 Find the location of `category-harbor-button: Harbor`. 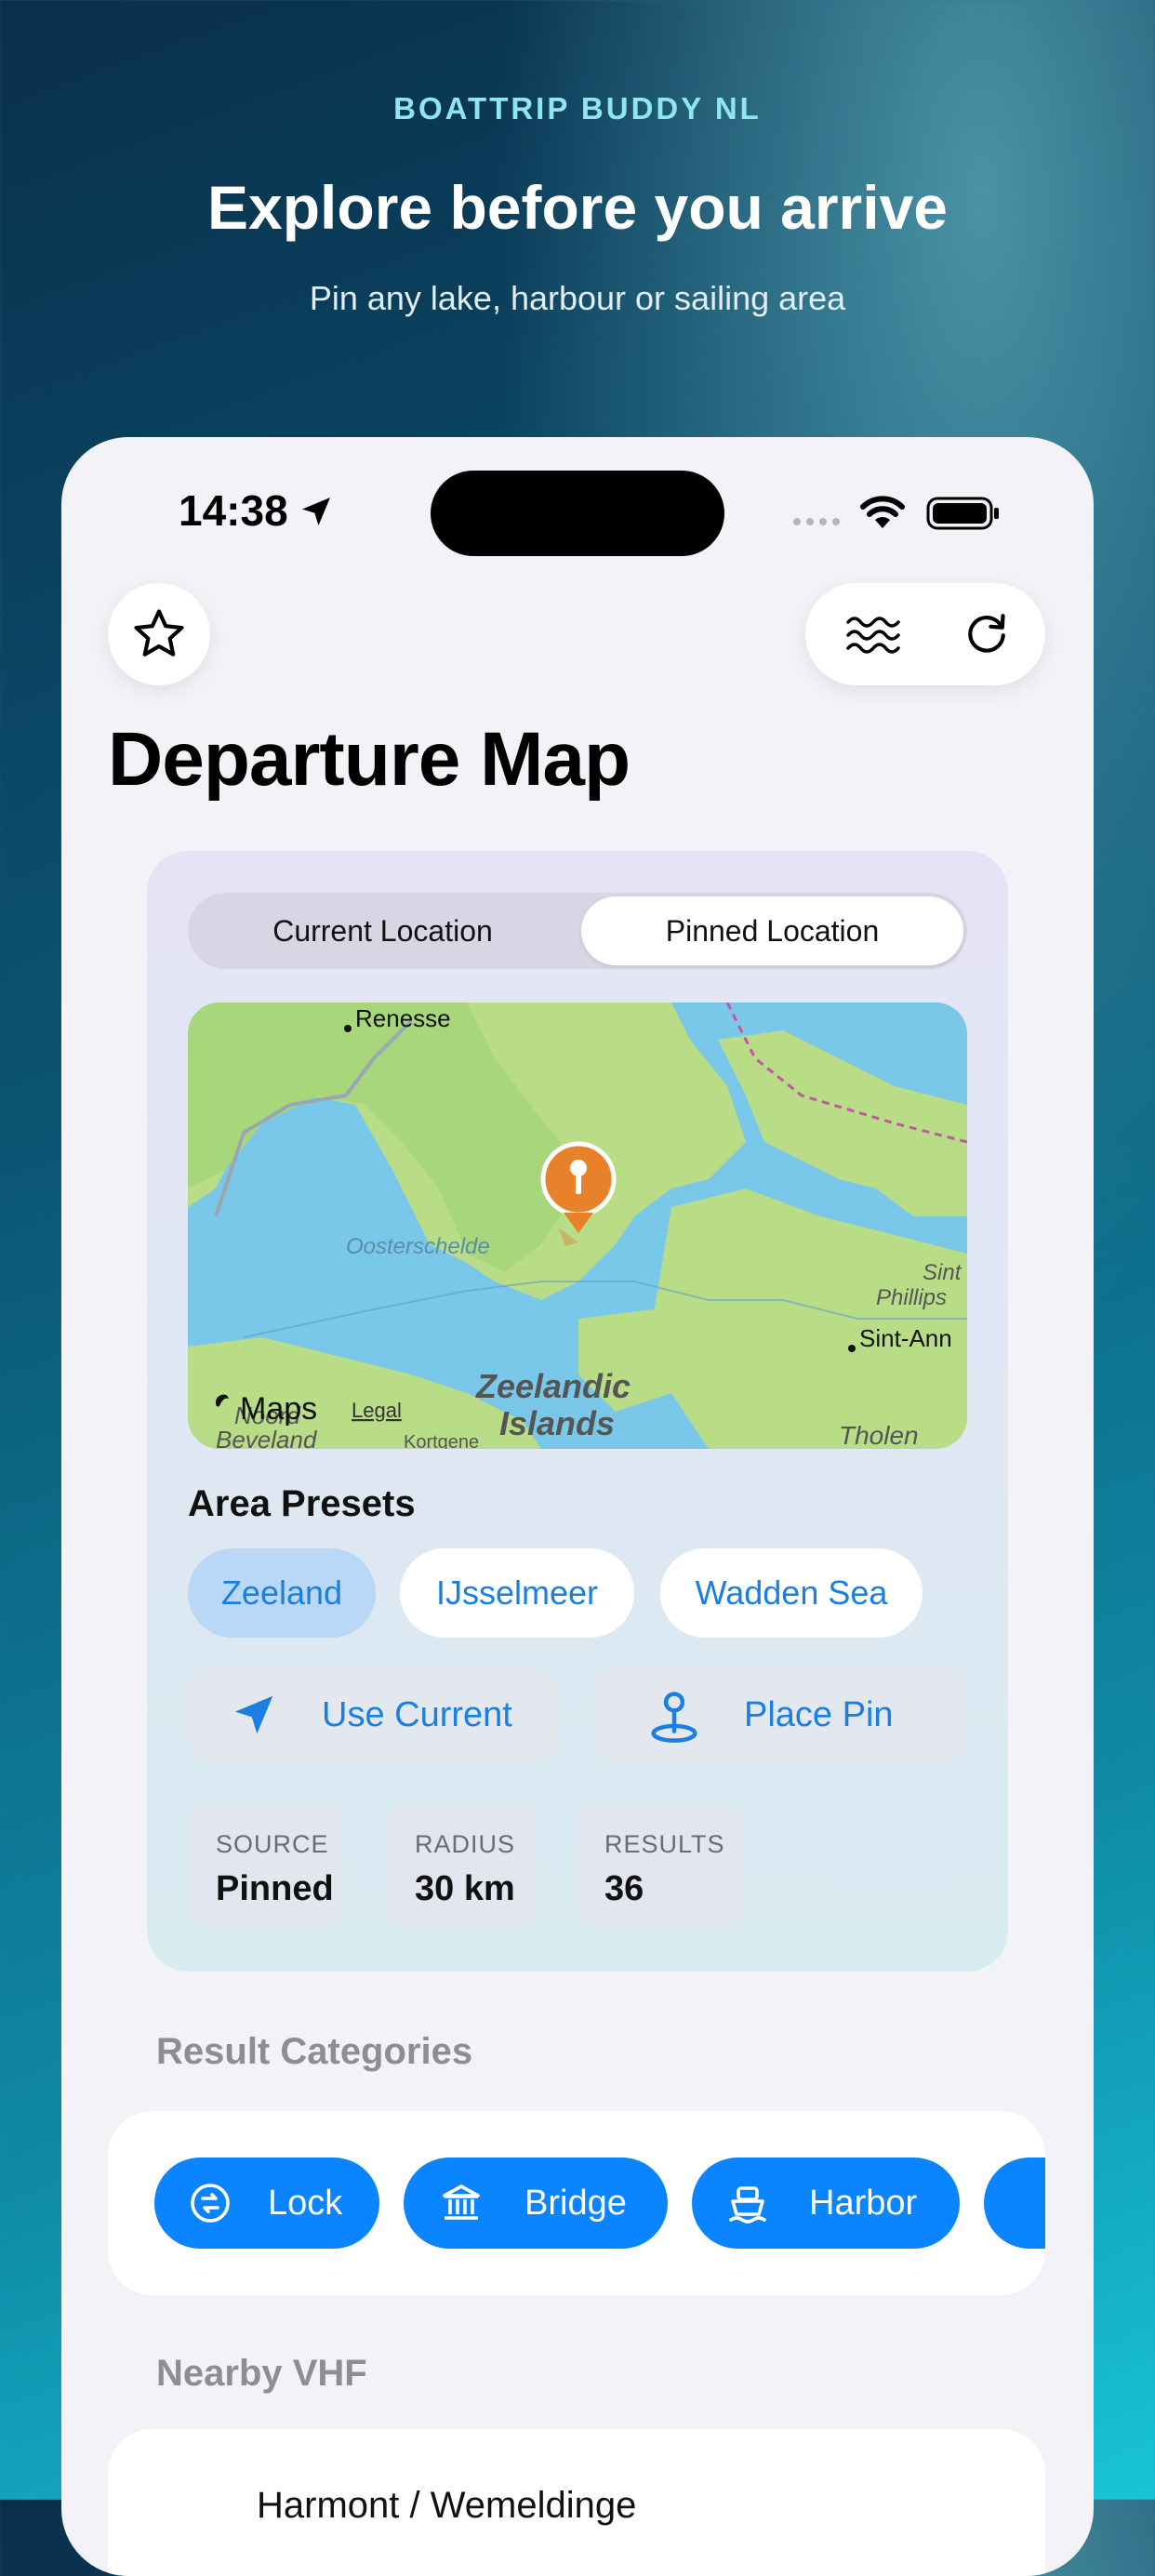

category-harbor-button: Harbor is located at coordinates (826, 2203).